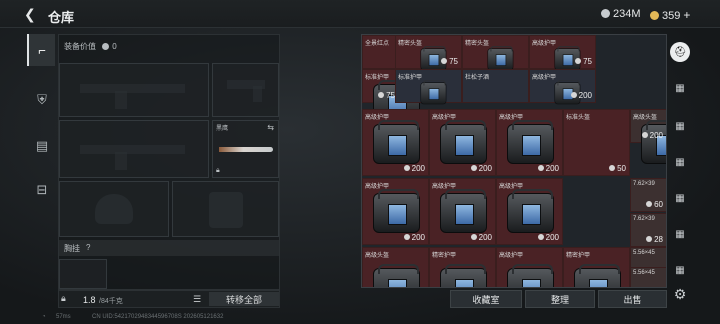 The height and width of the screenshot is (324, 720). I want to click on tab-rig: ▤, so click(41, 146).